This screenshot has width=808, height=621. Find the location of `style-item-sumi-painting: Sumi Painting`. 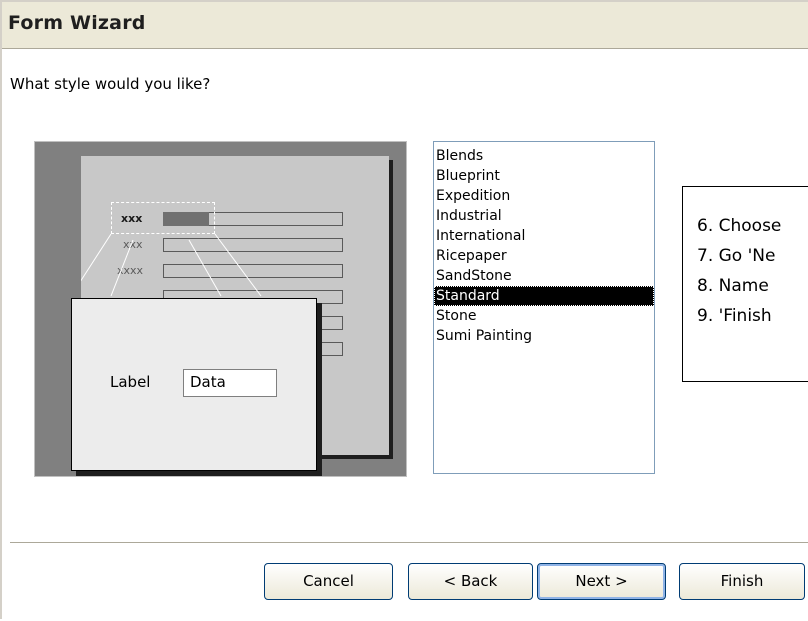

style-item-sumi-painting: Sumi Painting is located at coordinates (544, 336).